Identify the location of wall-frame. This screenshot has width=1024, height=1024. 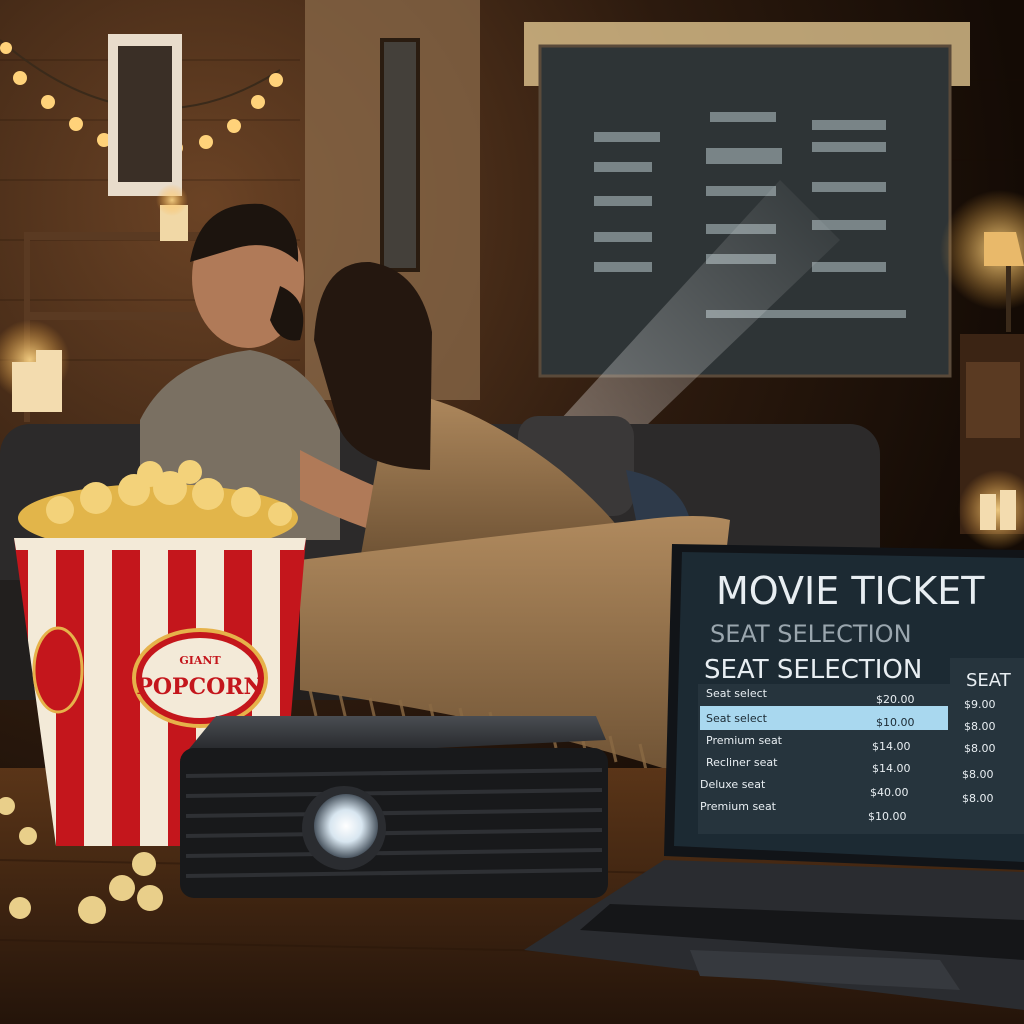
(145, 115).